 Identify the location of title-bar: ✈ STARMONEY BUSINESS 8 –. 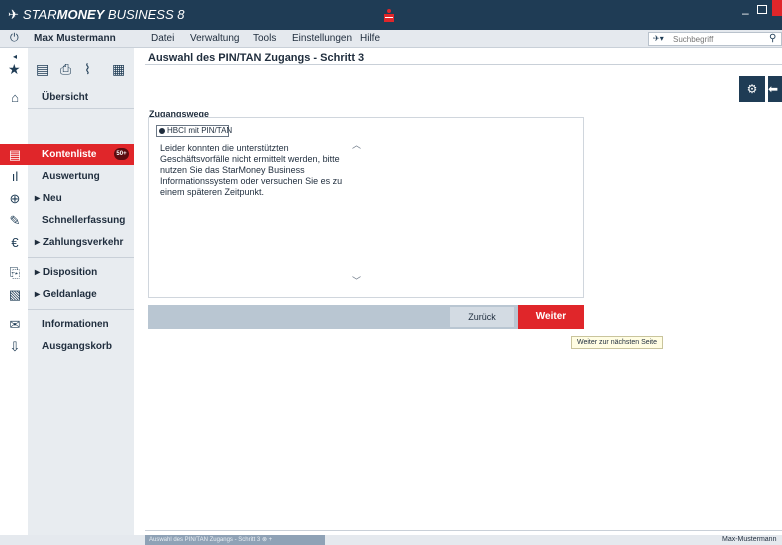
(391, 15).